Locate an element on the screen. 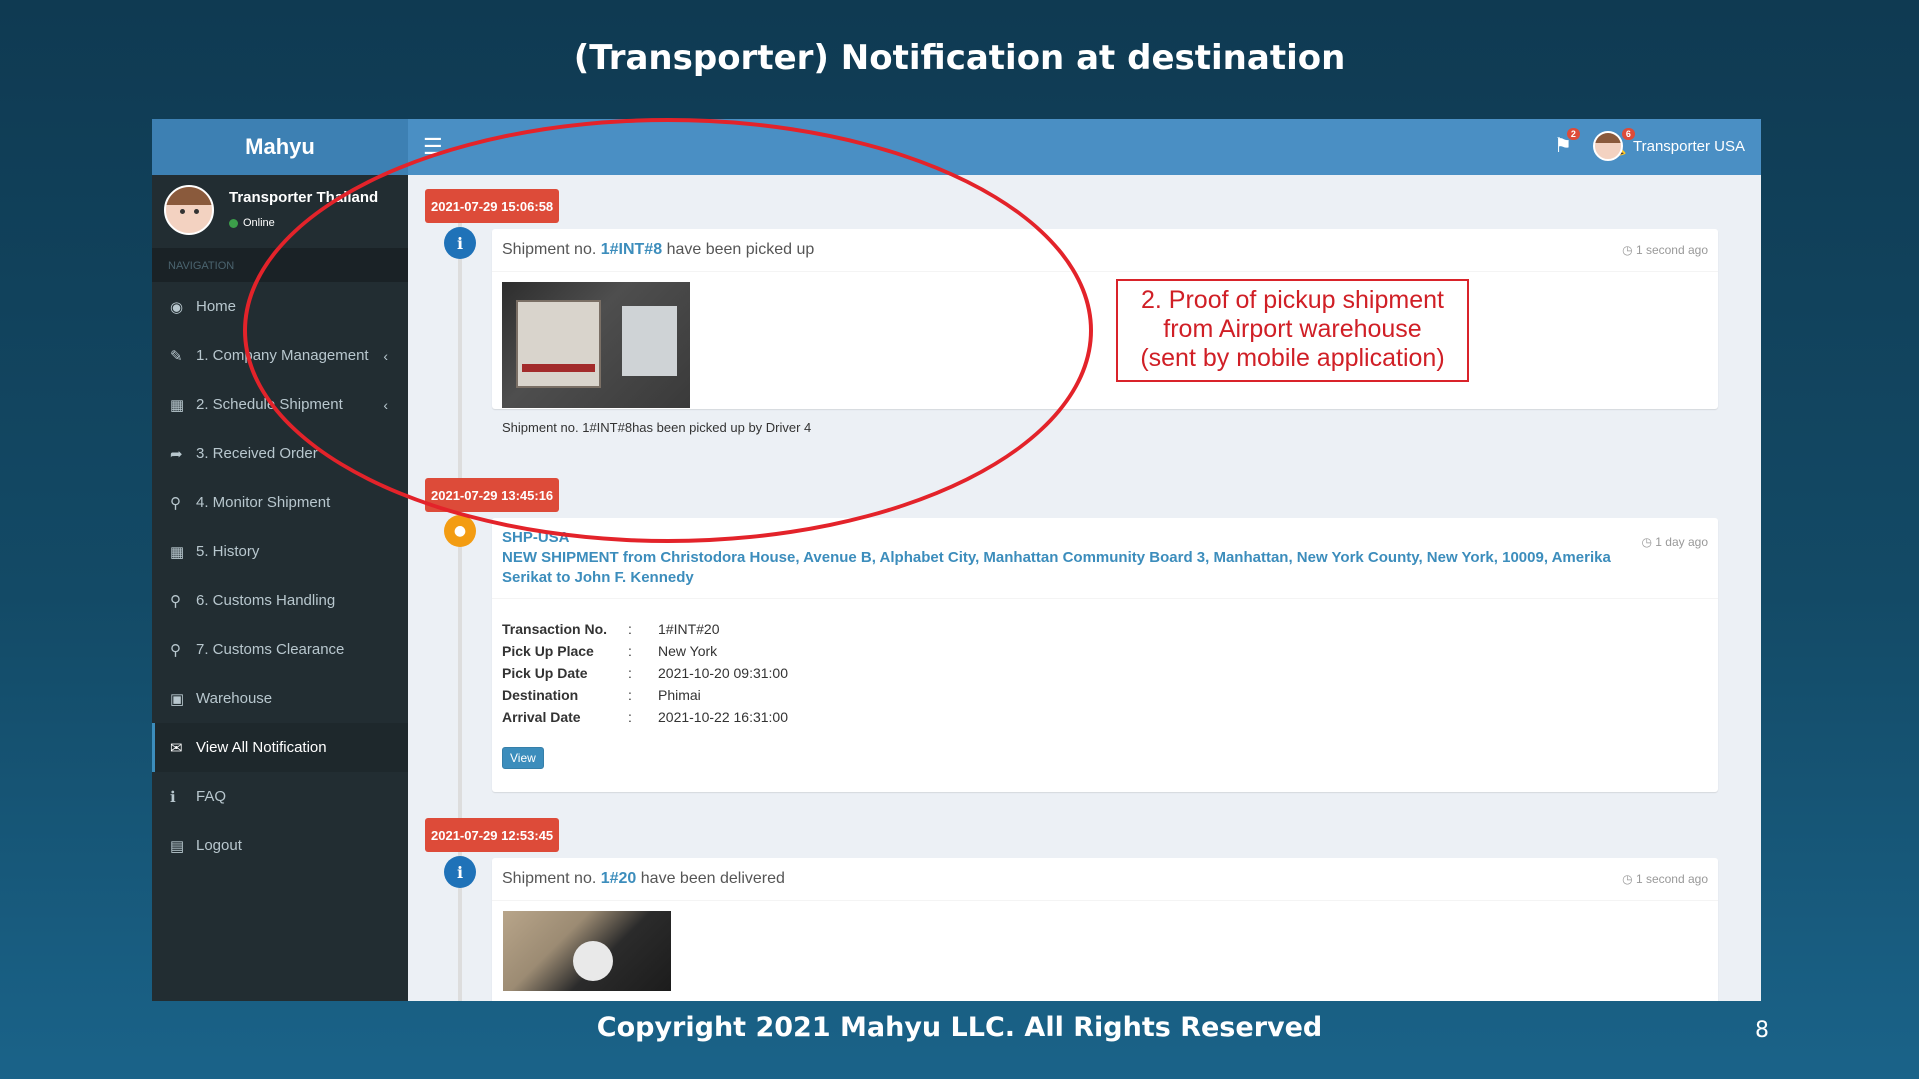 The height and width of the screenshot is (1079, 1919). brand-logo: Mahyu is located at coordinates (280, 147).